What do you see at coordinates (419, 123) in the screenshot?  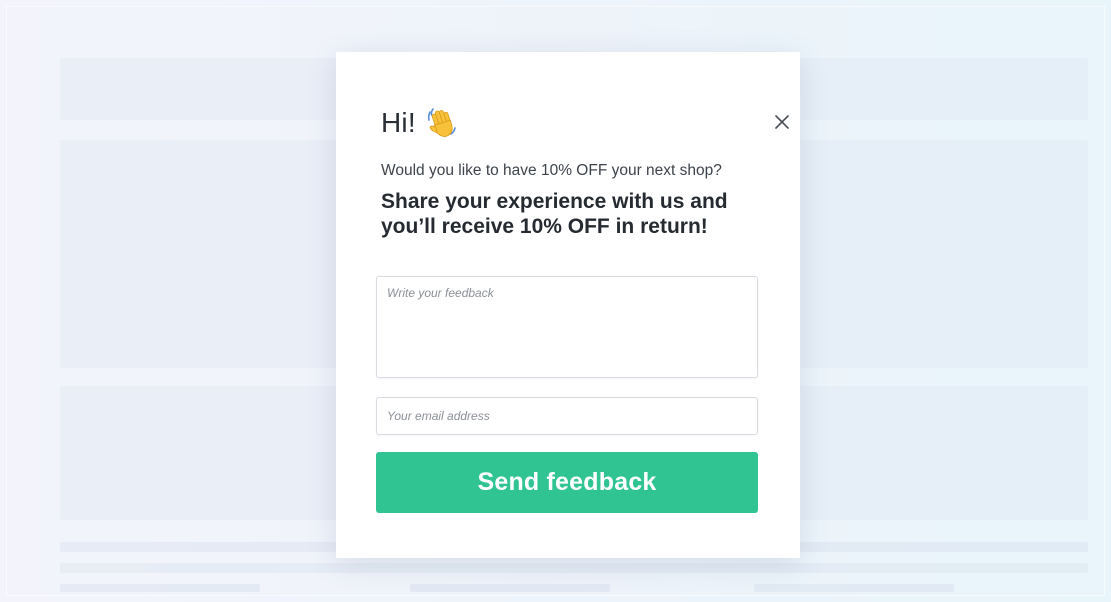 I see `greeting: Hi!` at bounding box center [419, 123].